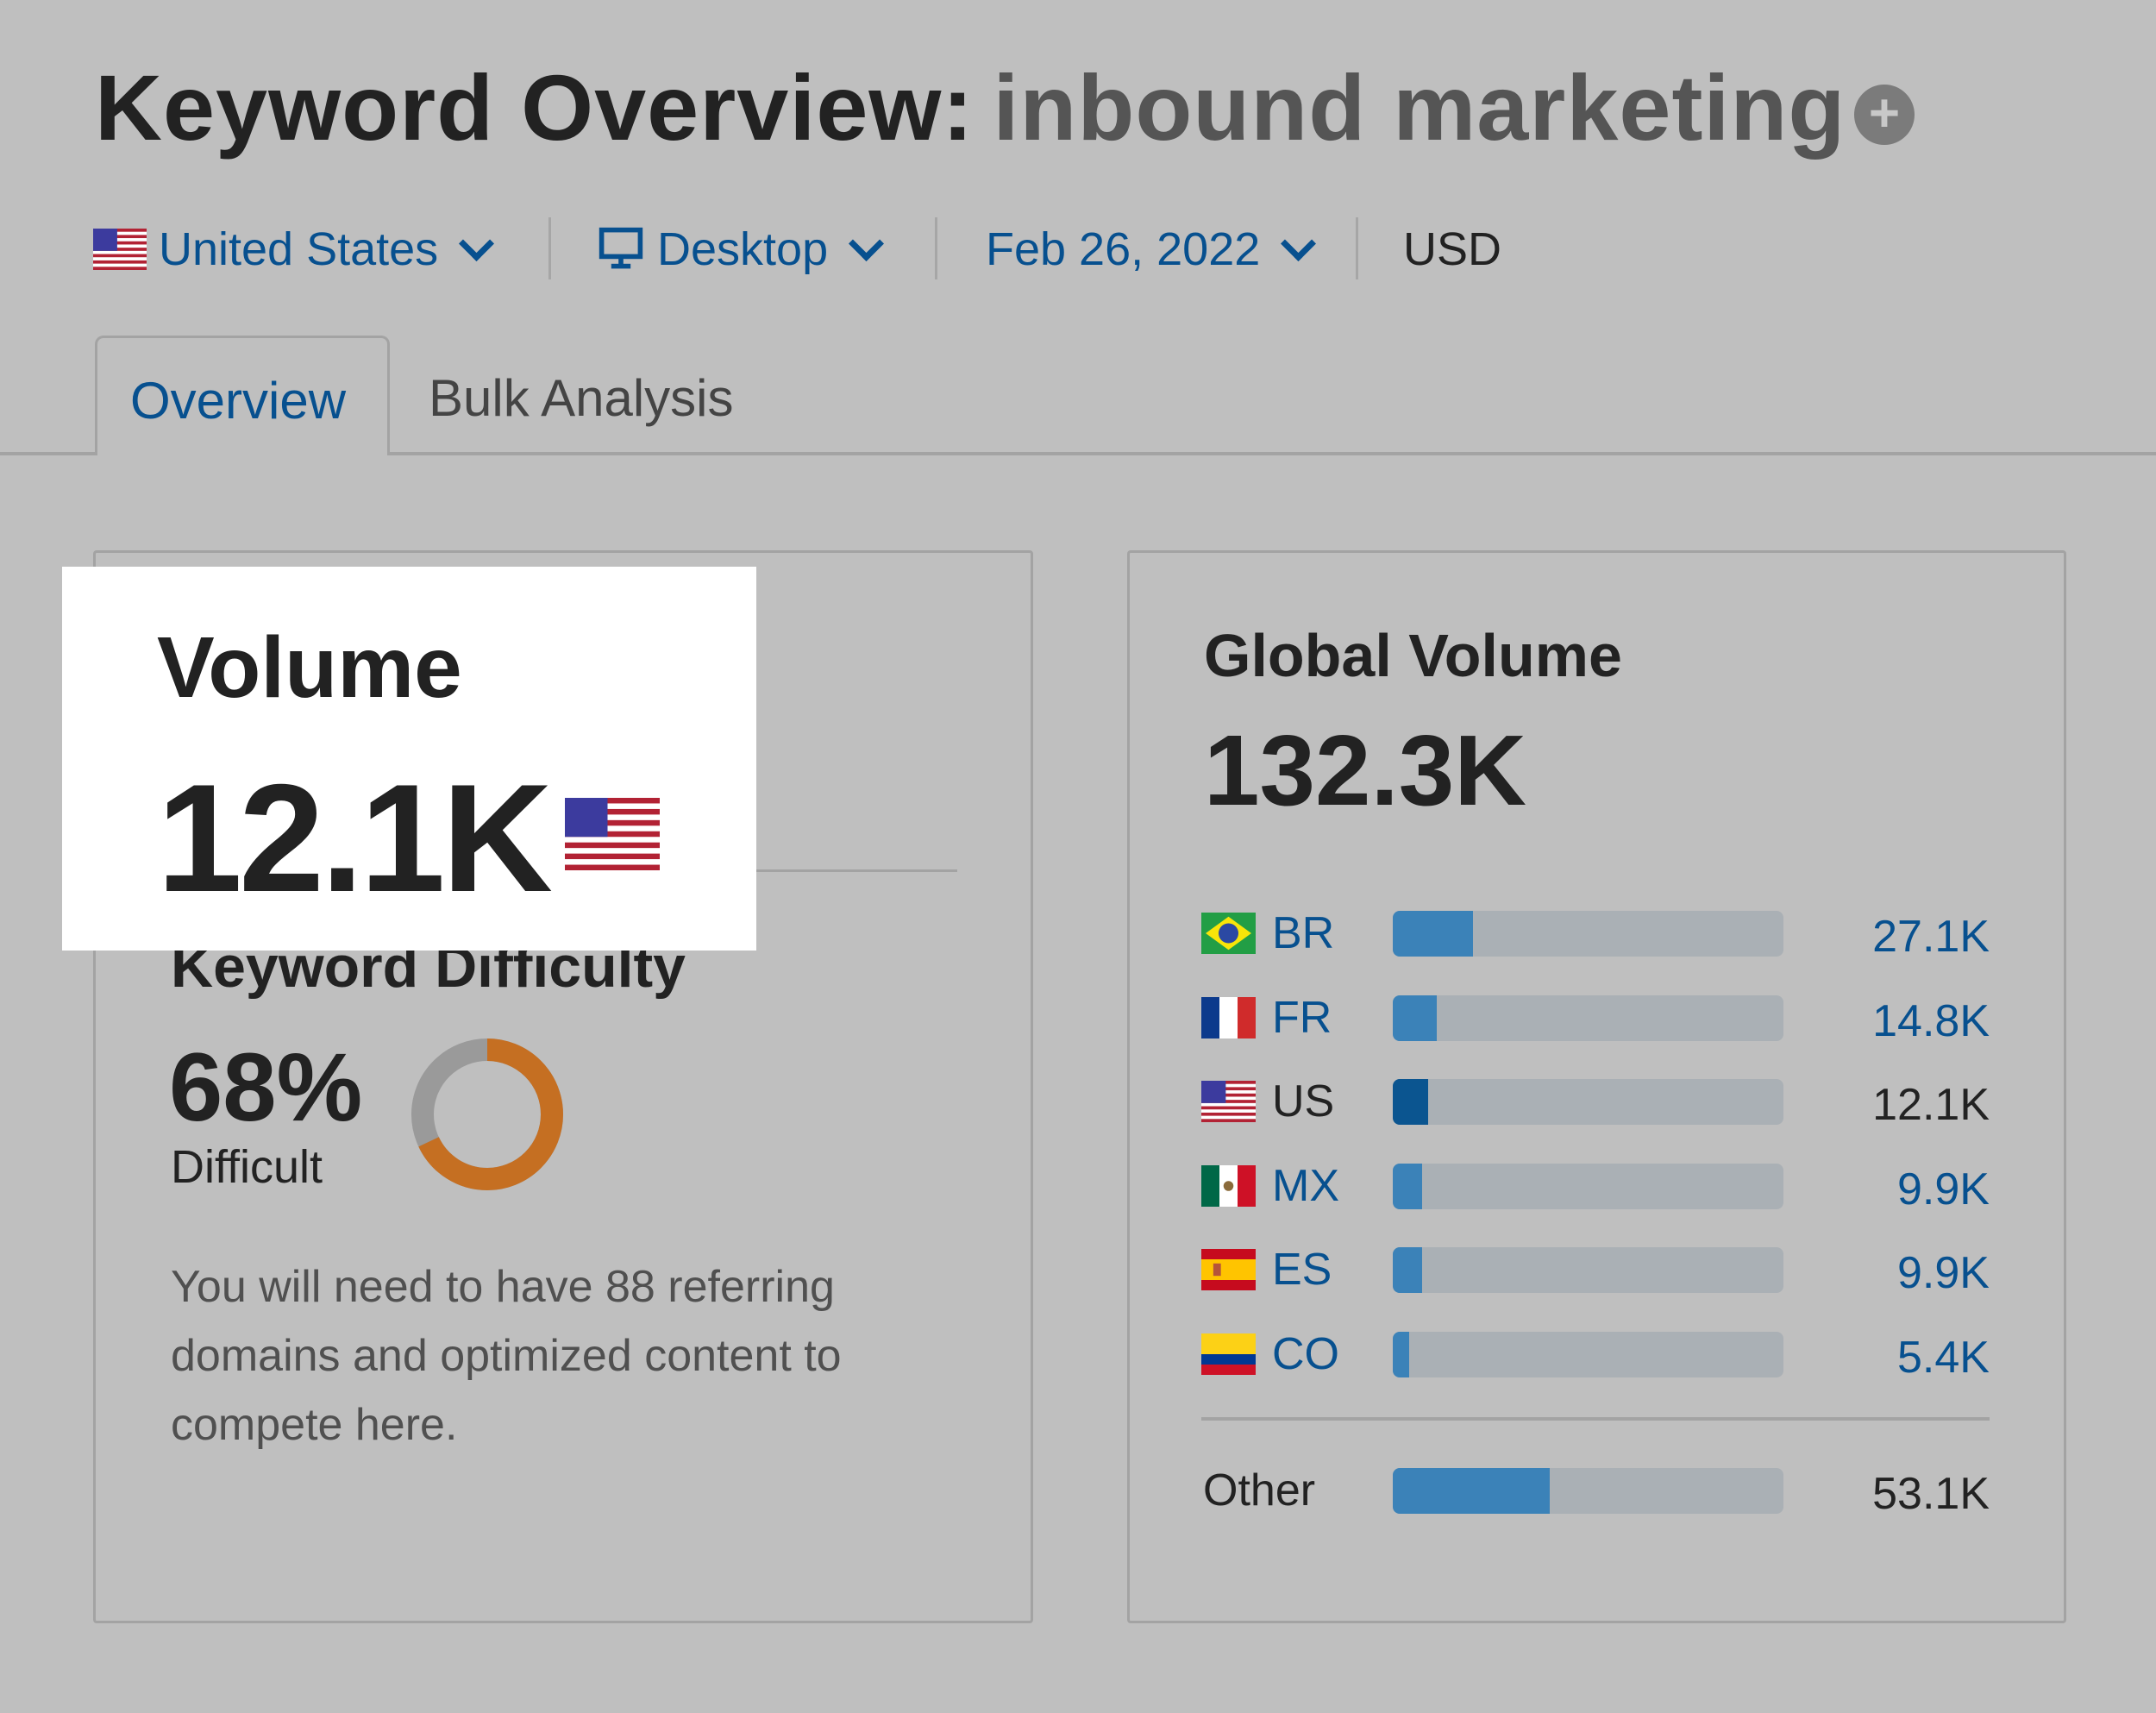 The width and height of the screenshot is (2156, 1713). What do you see at coordinates (1884, 115) in the screenshot?
I see `plus-circle-icon: +` at bounding box center [1884, 115].